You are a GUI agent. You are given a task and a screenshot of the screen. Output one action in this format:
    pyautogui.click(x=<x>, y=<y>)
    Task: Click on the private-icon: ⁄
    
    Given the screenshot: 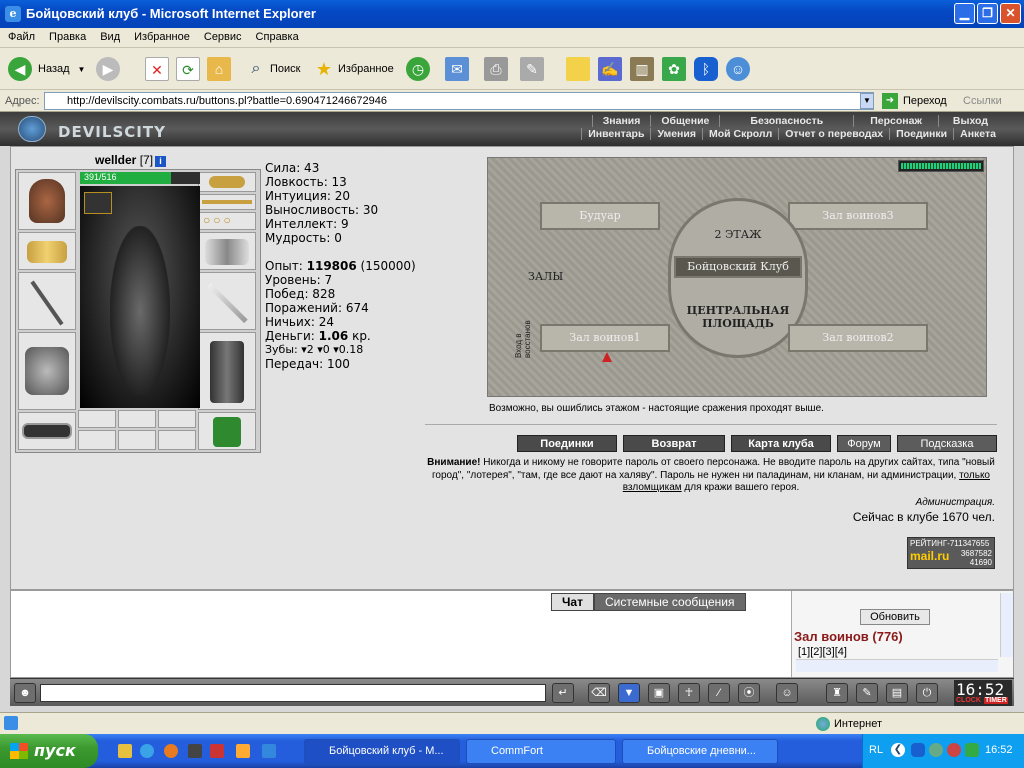 What is the action you would take?
    pyautogui.click(x=719, y=693)
    